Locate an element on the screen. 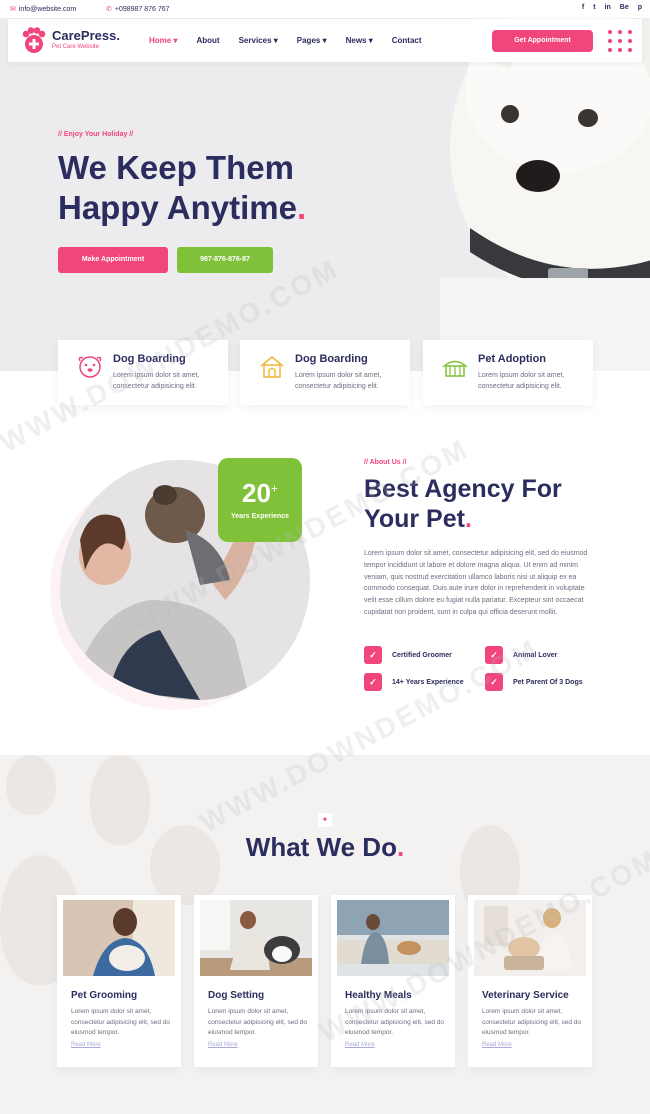  get-appointment-button: Get Appointment is located at coordinates (542, 41).